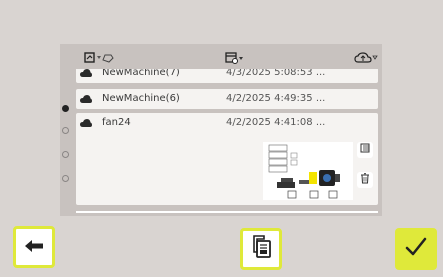 The width and height of the screenshot is (443, 277). What do you see at coordinates (235, 58) in the screenshot?
I see `calendar-sort-icon` at bounding box center [235, 58].